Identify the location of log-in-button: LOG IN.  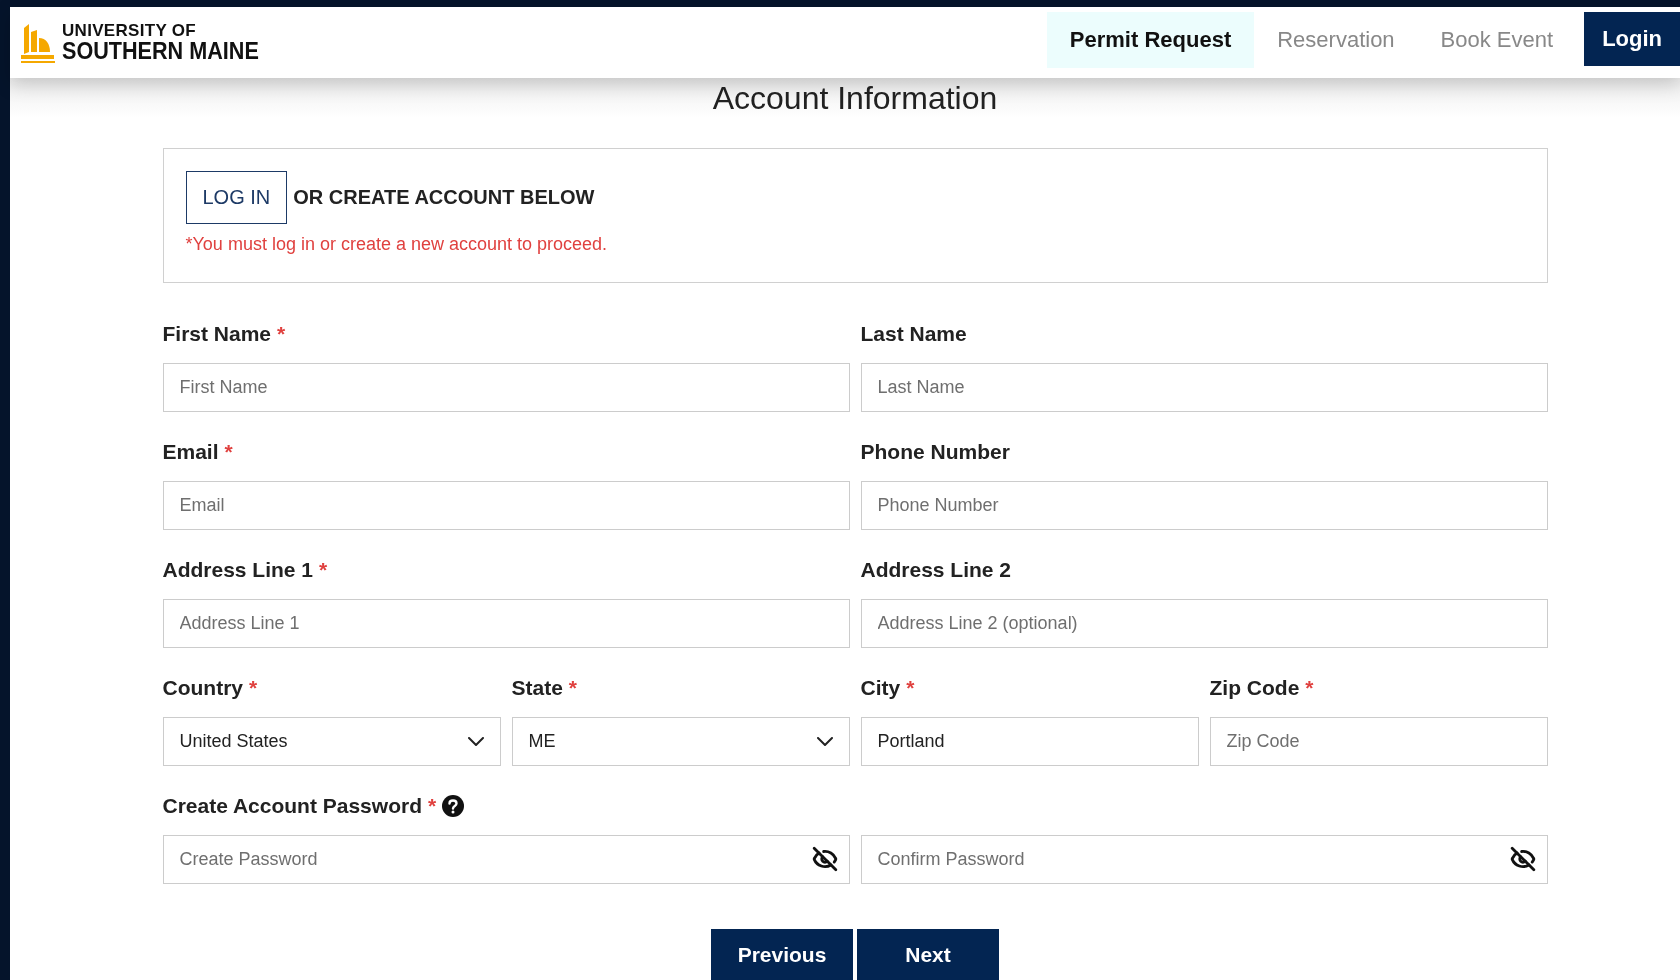
(236, 197).